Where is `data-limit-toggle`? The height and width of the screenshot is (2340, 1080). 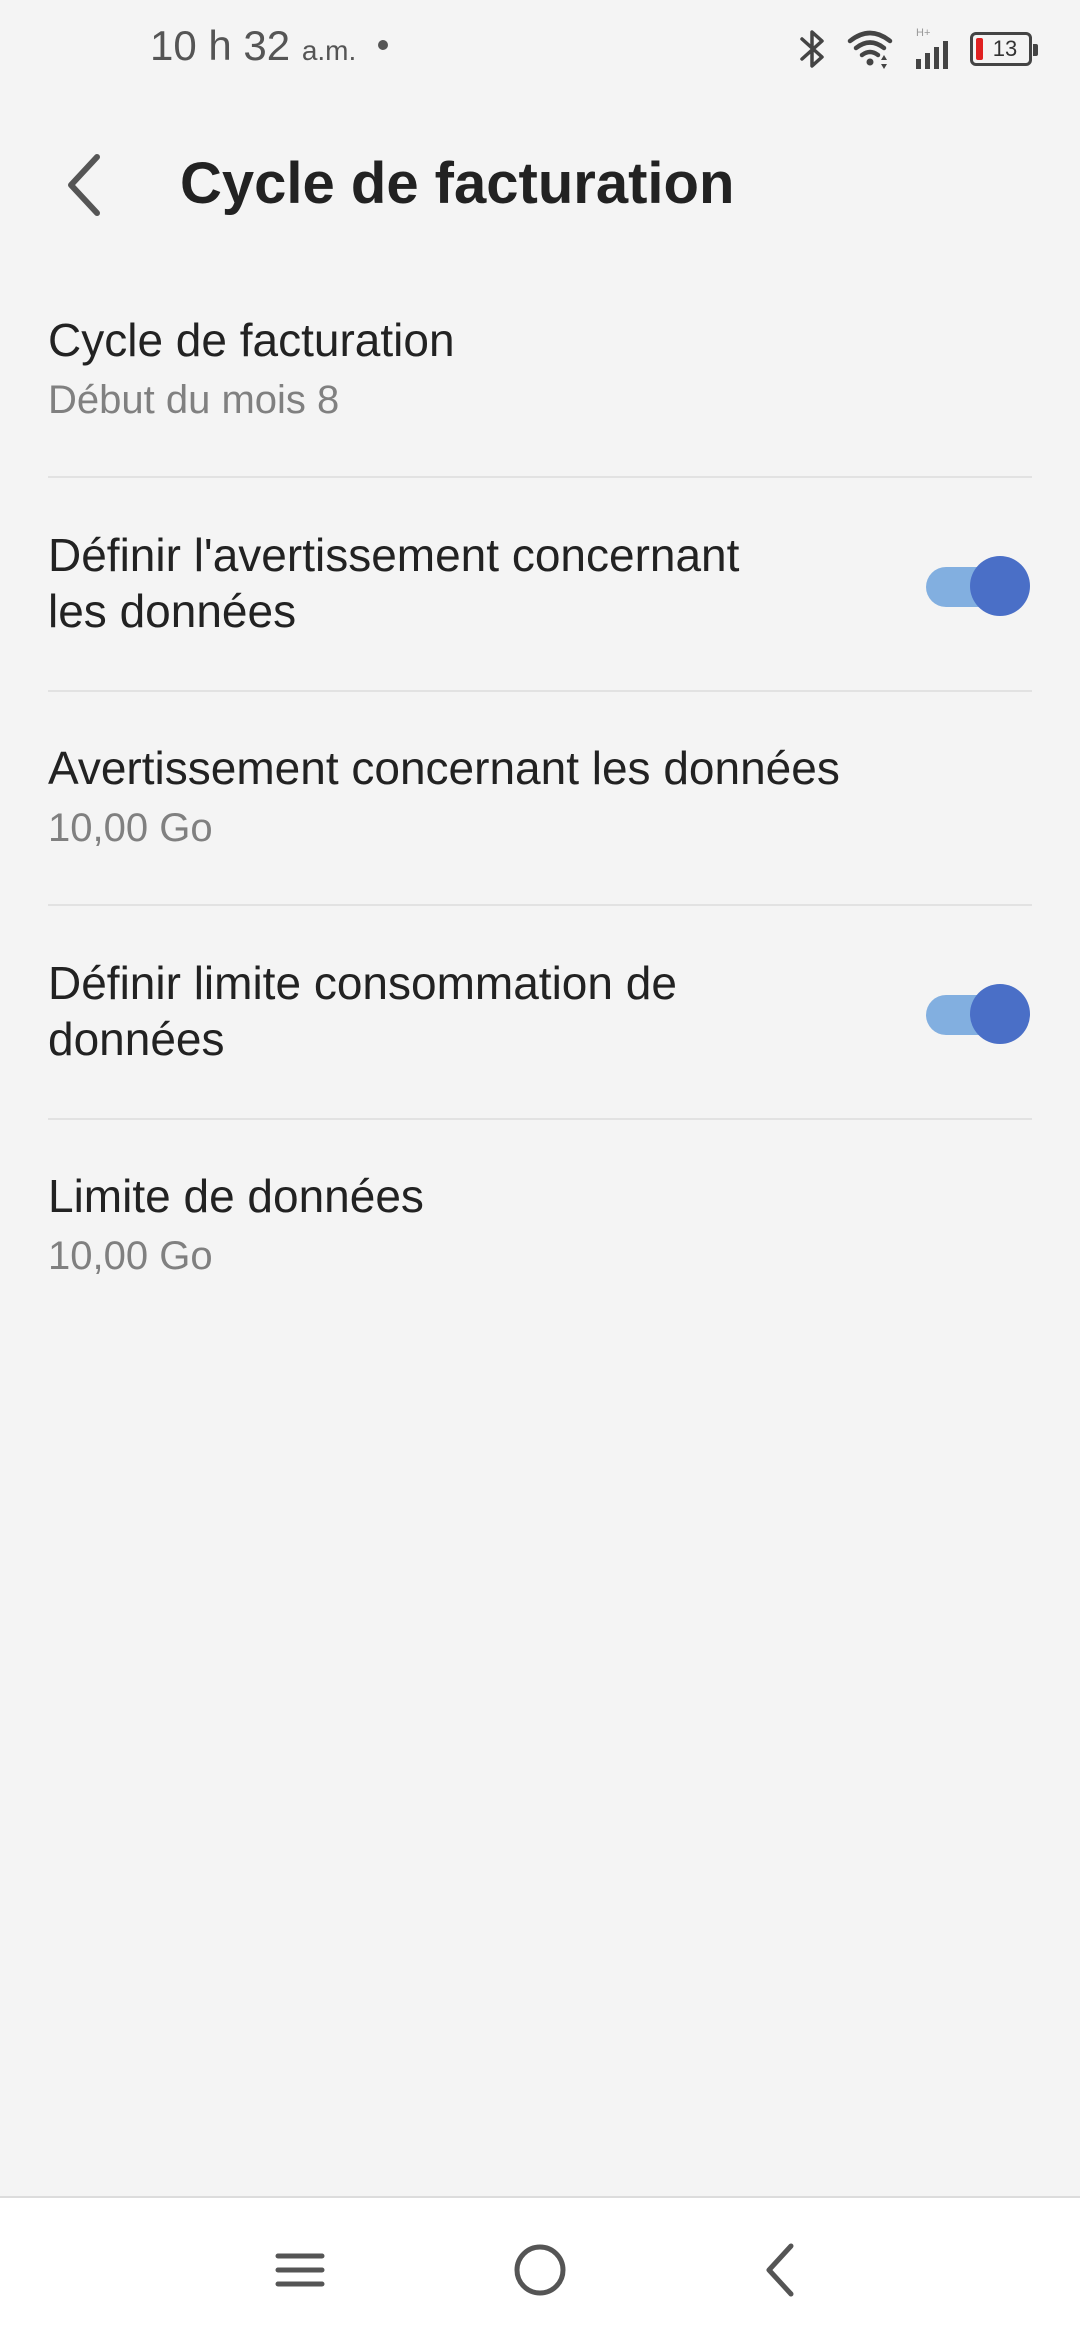 data-limit-toggle is located at coordinates (977, 1012).